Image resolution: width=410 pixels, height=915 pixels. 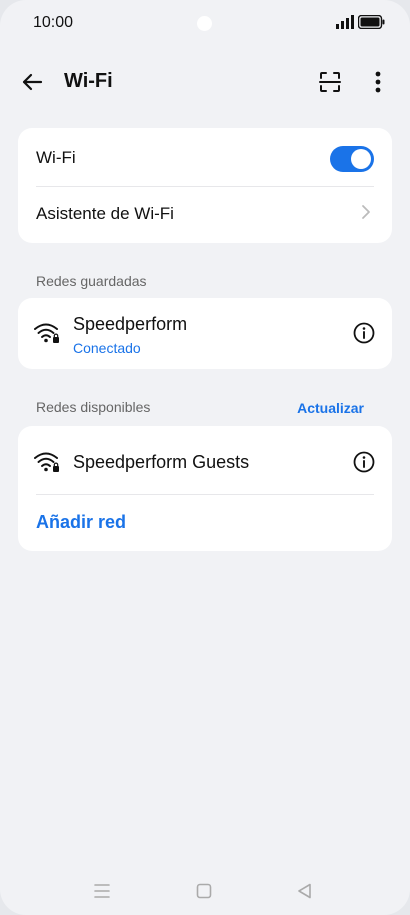 What do you see at coordinates (371, 22) in the screenshot?
I see `battery-icon` at bounding box center [371, 22].